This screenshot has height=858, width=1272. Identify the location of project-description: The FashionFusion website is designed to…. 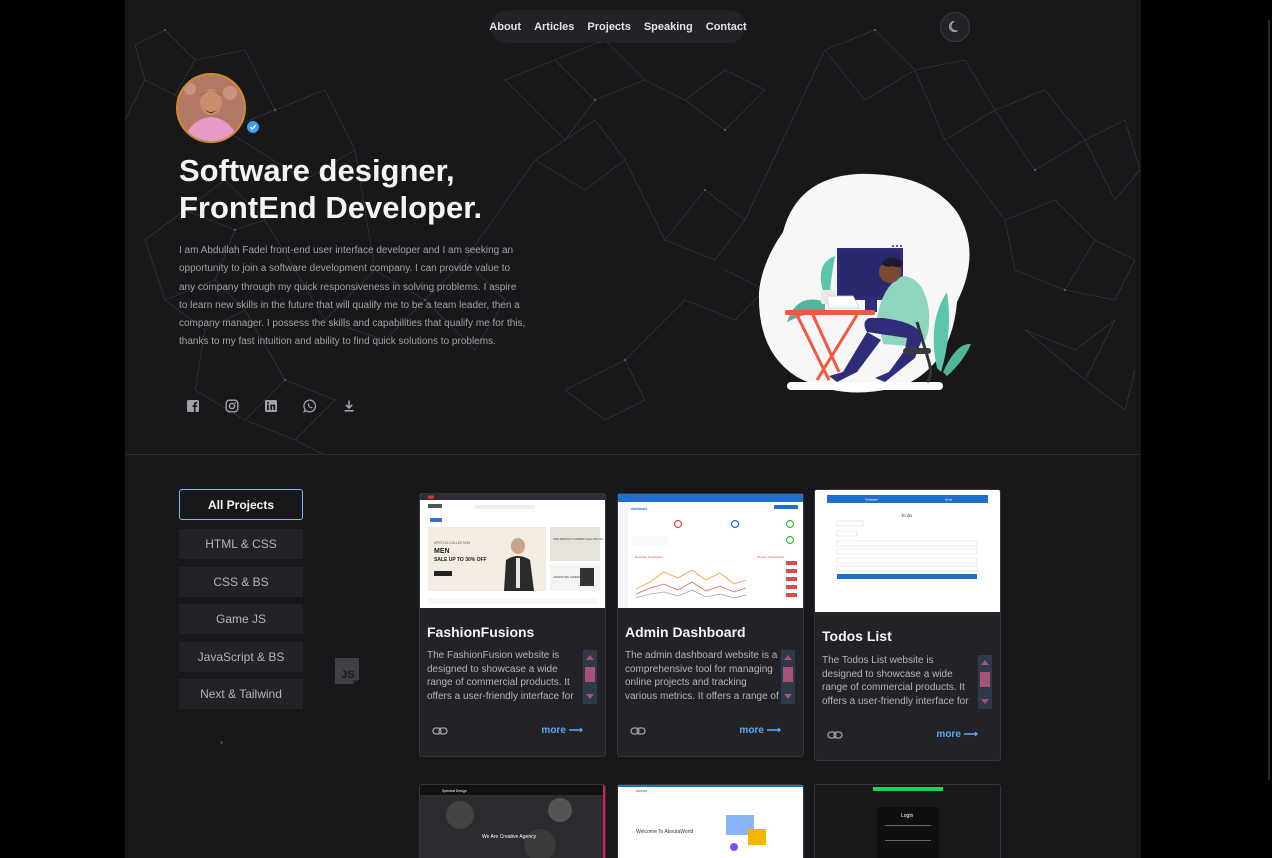
(500, 676).